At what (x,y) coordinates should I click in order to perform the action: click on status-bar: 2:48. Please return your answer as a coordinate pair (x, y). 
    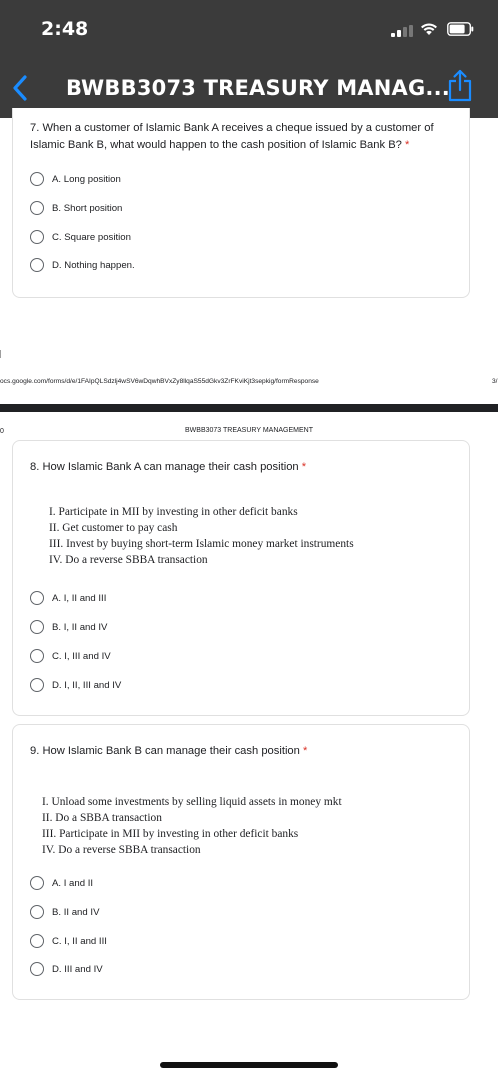
    Looking at the image, I should click on (249, 29).